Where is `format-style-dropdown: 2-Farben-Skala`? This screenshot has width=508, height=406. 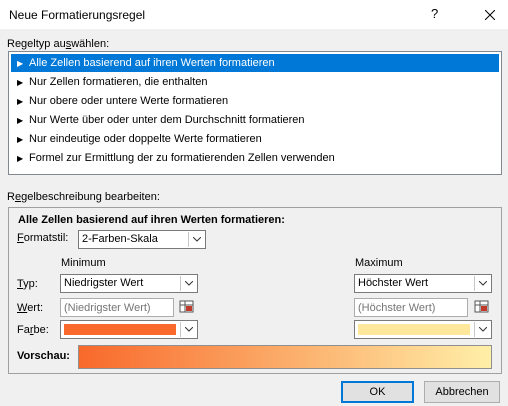 format-style-dropdown: 2-Farben-Skala is located at coordinates (142, 239).